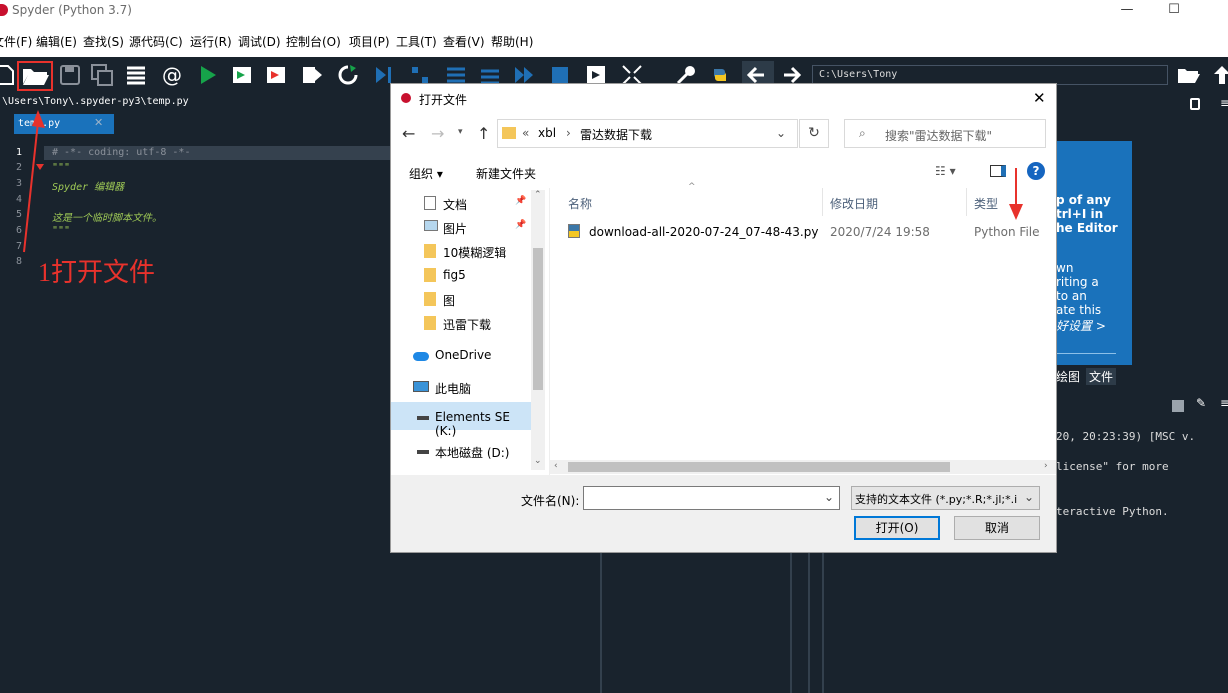 Image resolution: width=1228 pixels, height=693 pixels. Describe the element at coordinates (897, 528) in the screenshot. I see `open-button: 打开(O)` at that location.